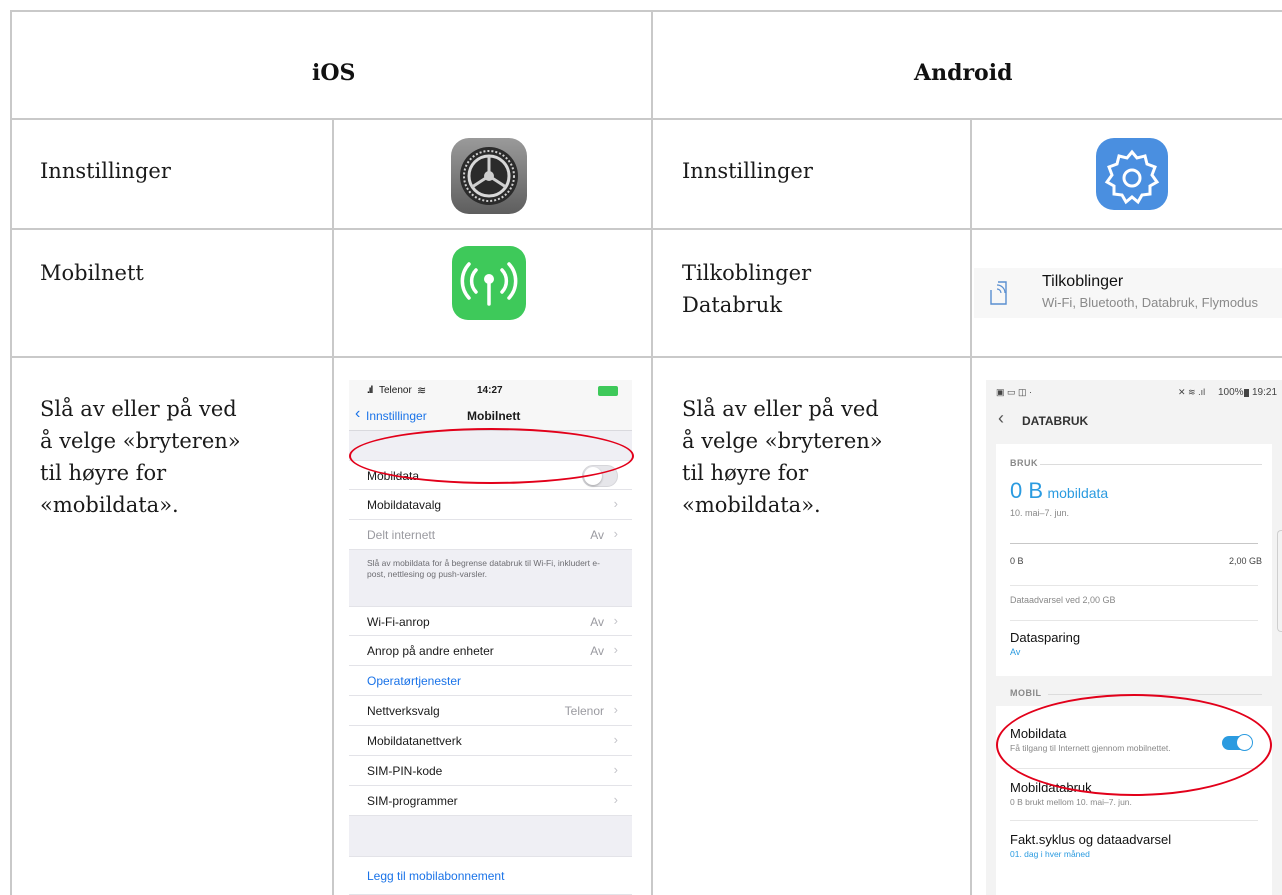 This screenshot has height=895, width=1282. I want to click on antenna-icon, so click(489, 284).